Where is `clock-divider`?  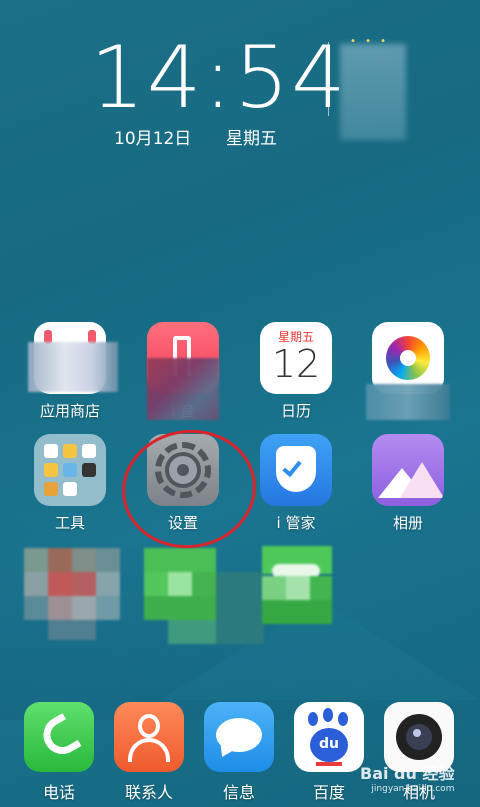 clock-divider is located at coordinates (328, 79).